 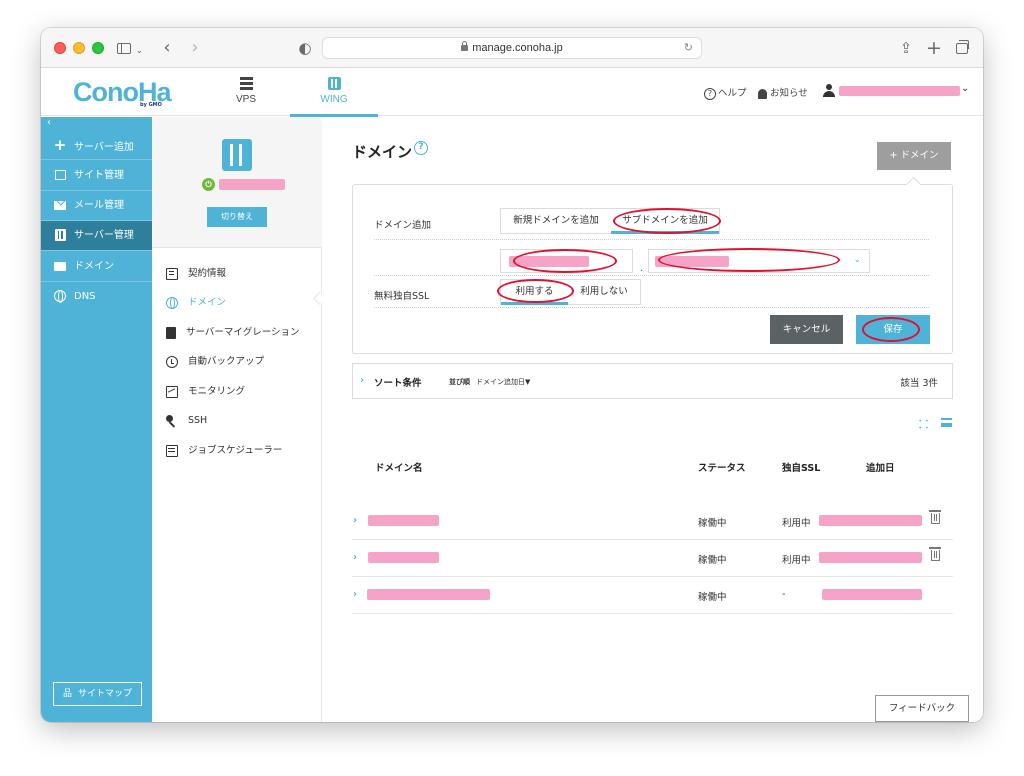 I want to click on page-title: ドメイン, so click(x=382, y=152).